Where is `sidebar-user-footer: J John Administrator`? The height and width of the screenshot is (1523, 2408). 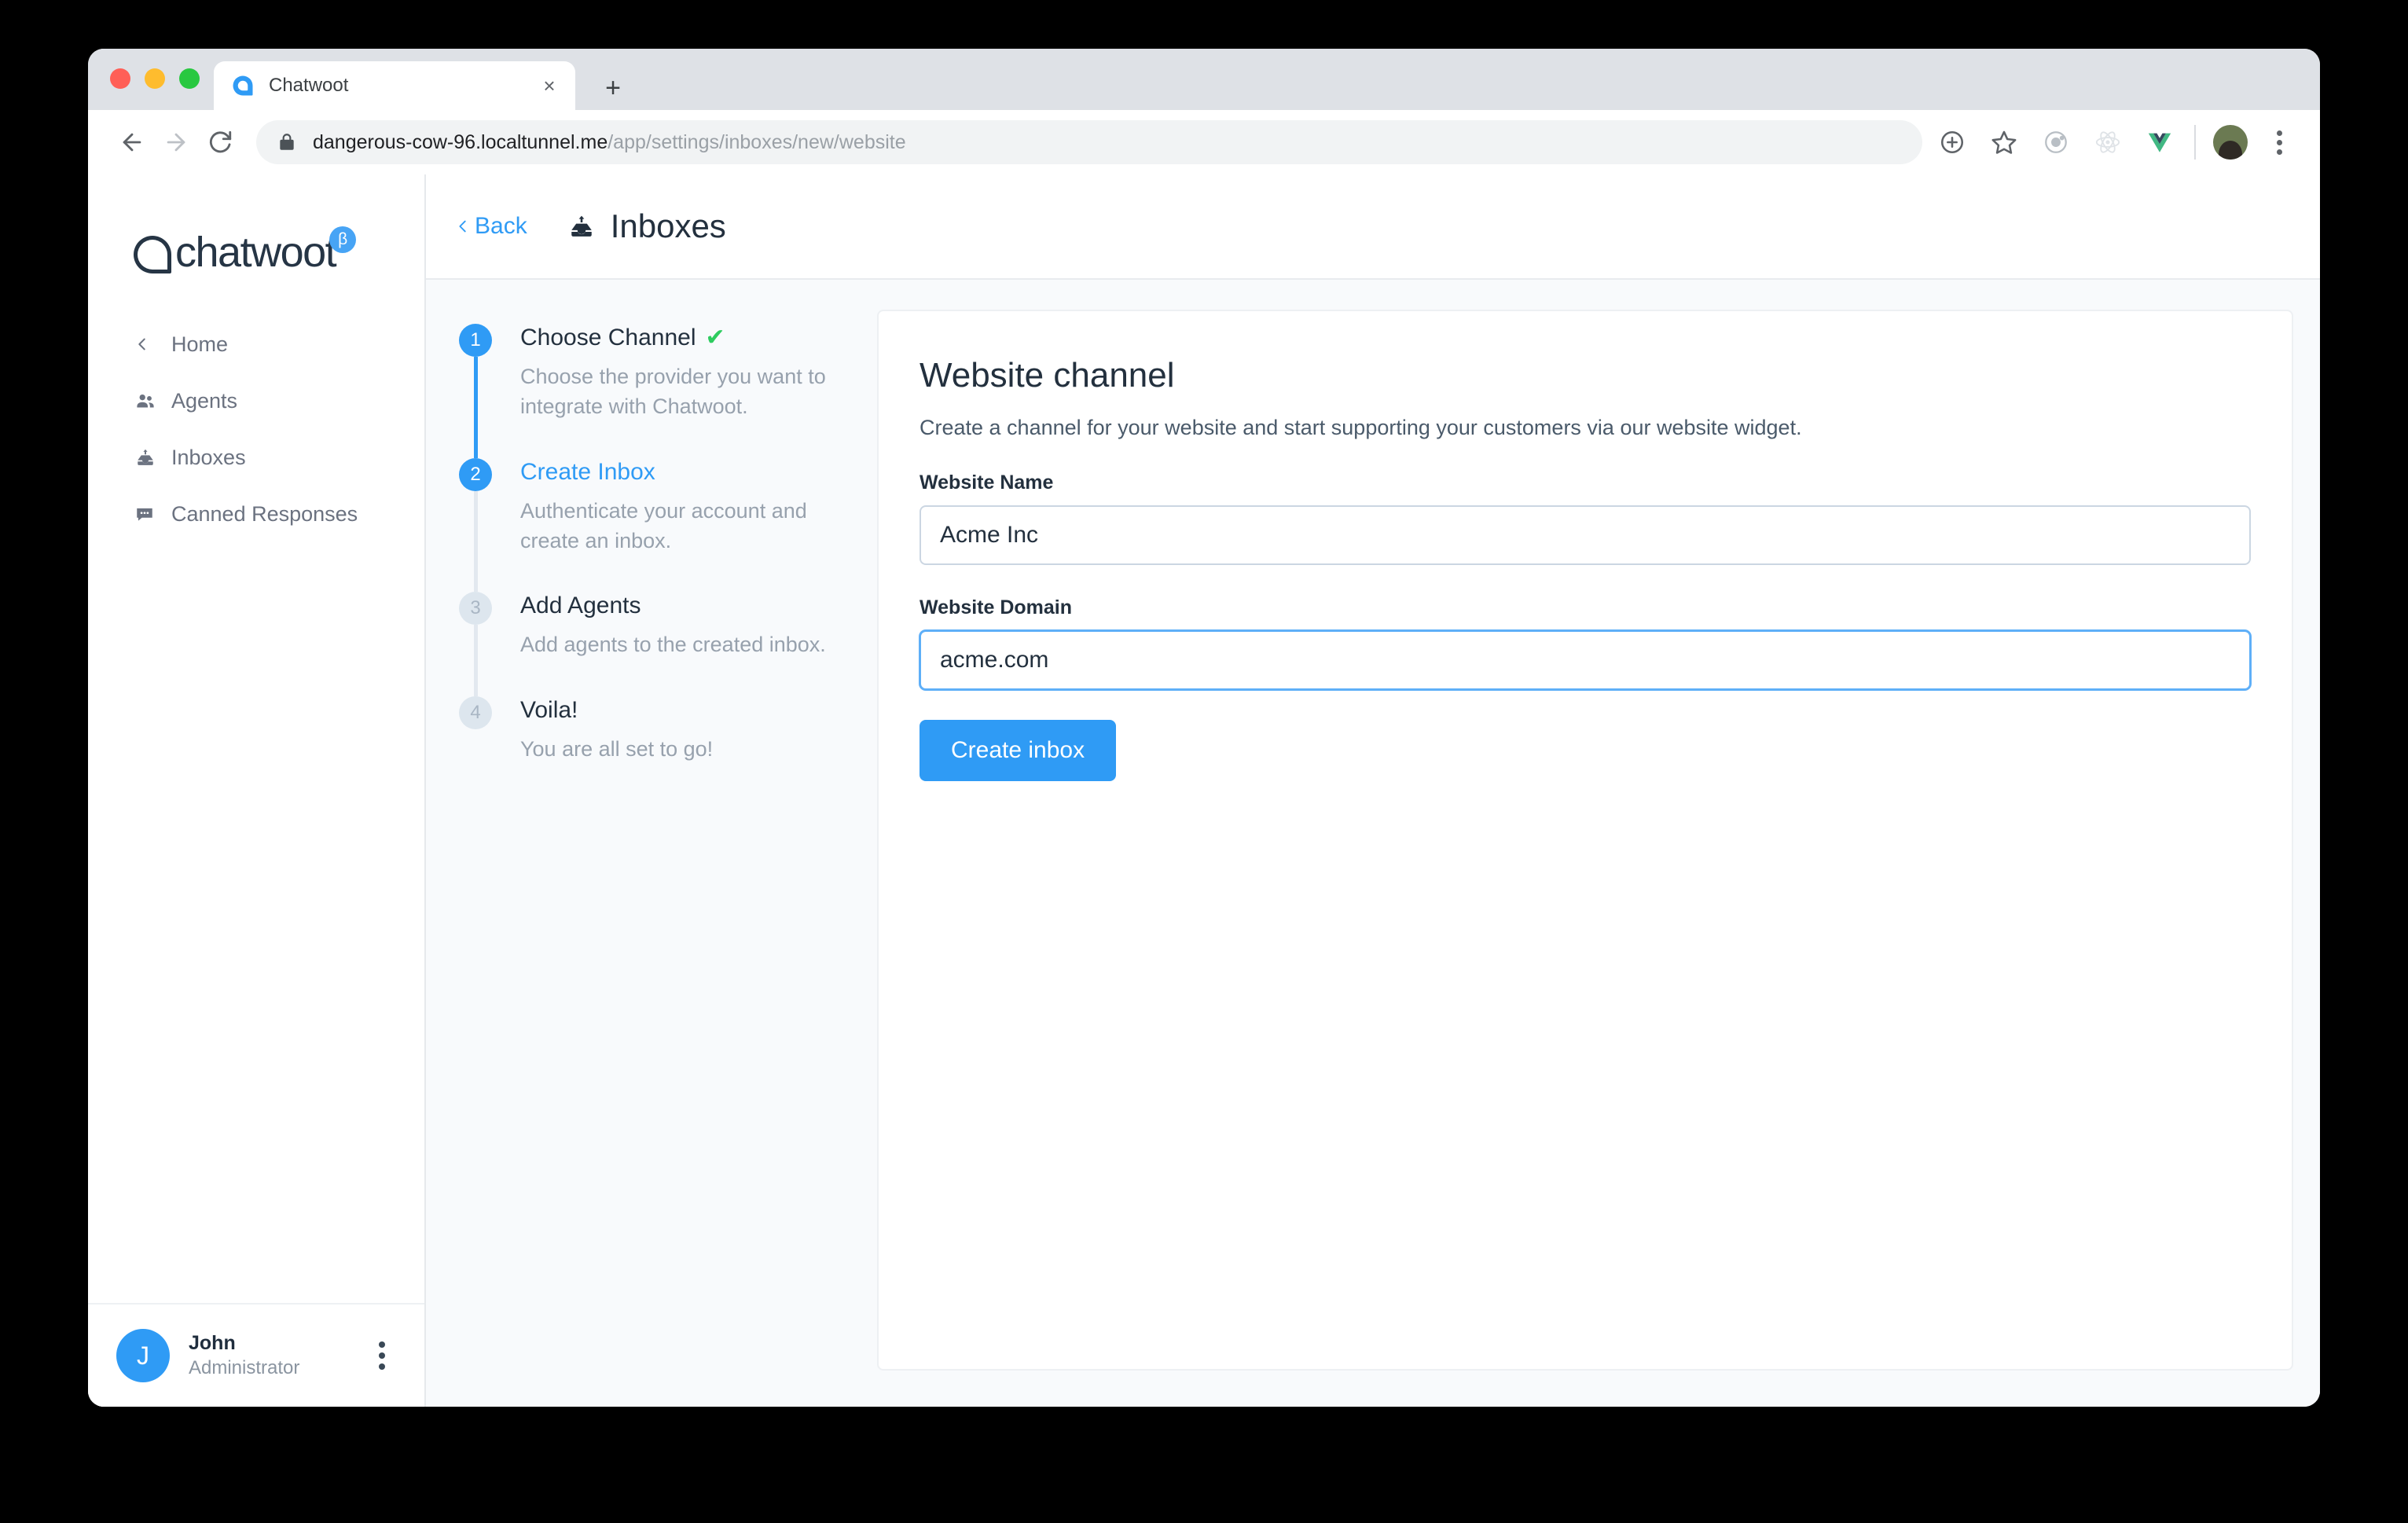 sidebar-user-footer: J John Administrator is located at coordinates (256, 1355).